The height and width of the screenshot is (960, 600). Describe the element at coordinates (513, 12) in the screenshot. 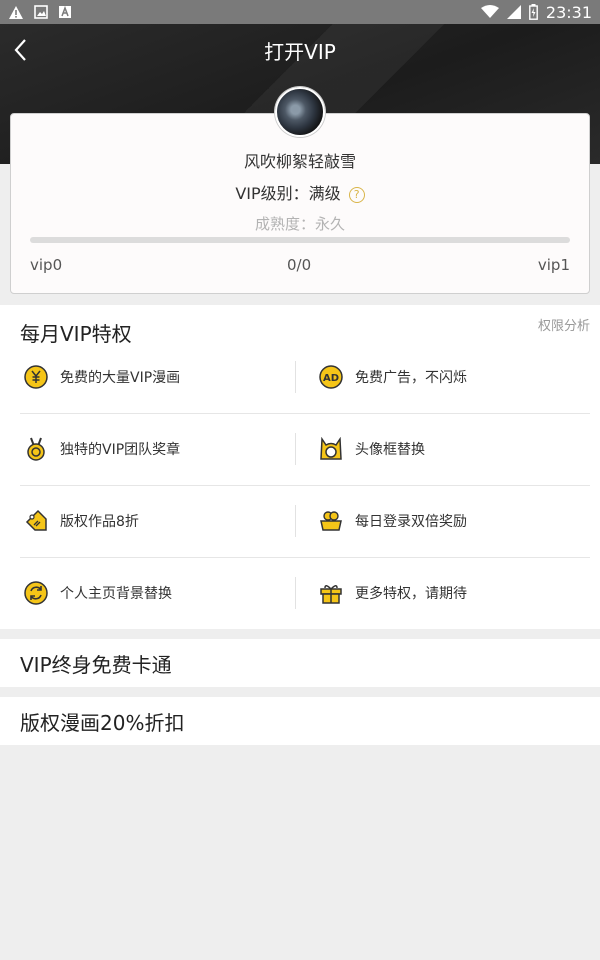

I see `signal-icon` at that location.